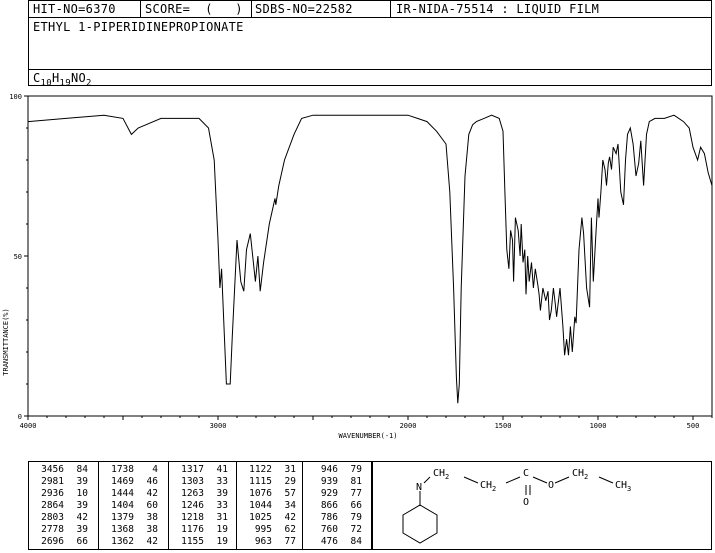 The image size is (715, 553). What do you see at coordinates (82, 493) in the screenshot?
I see `peak-transmittance: 10` at bounding box center [82, 493].